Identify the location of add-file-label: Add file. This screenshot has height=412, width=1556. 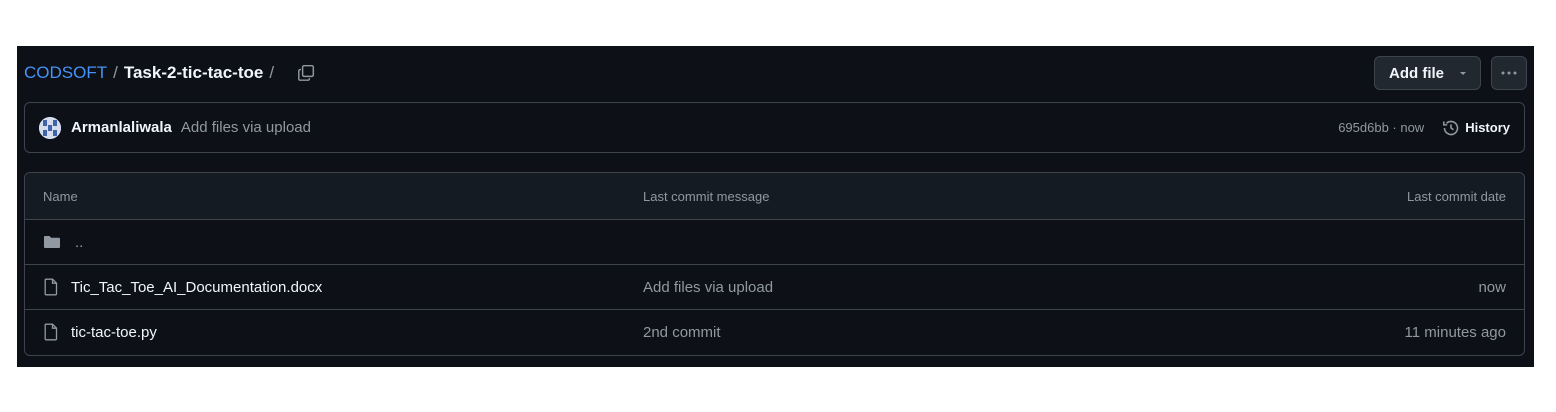
(1416, 73).